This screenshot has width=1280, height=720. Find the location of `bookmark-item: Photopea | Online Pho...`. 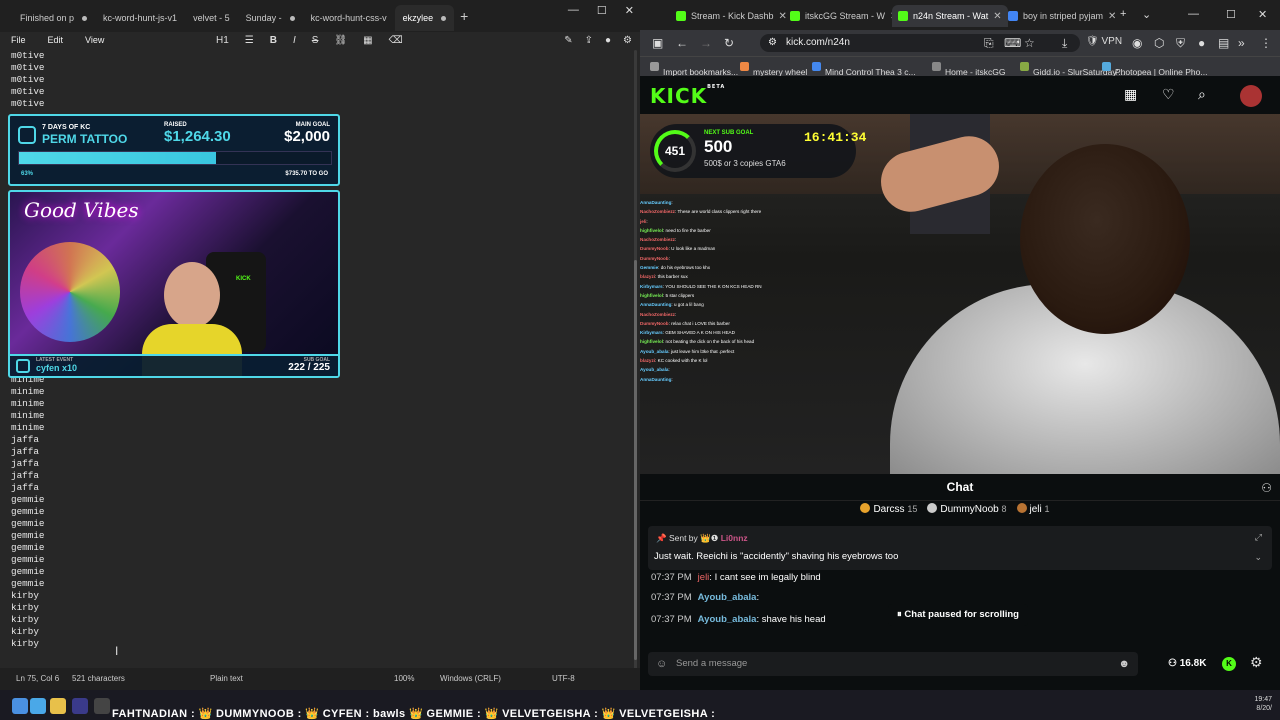

bookmark-item: Photopea | Online Pho... is located at coordinates (1154, 69).